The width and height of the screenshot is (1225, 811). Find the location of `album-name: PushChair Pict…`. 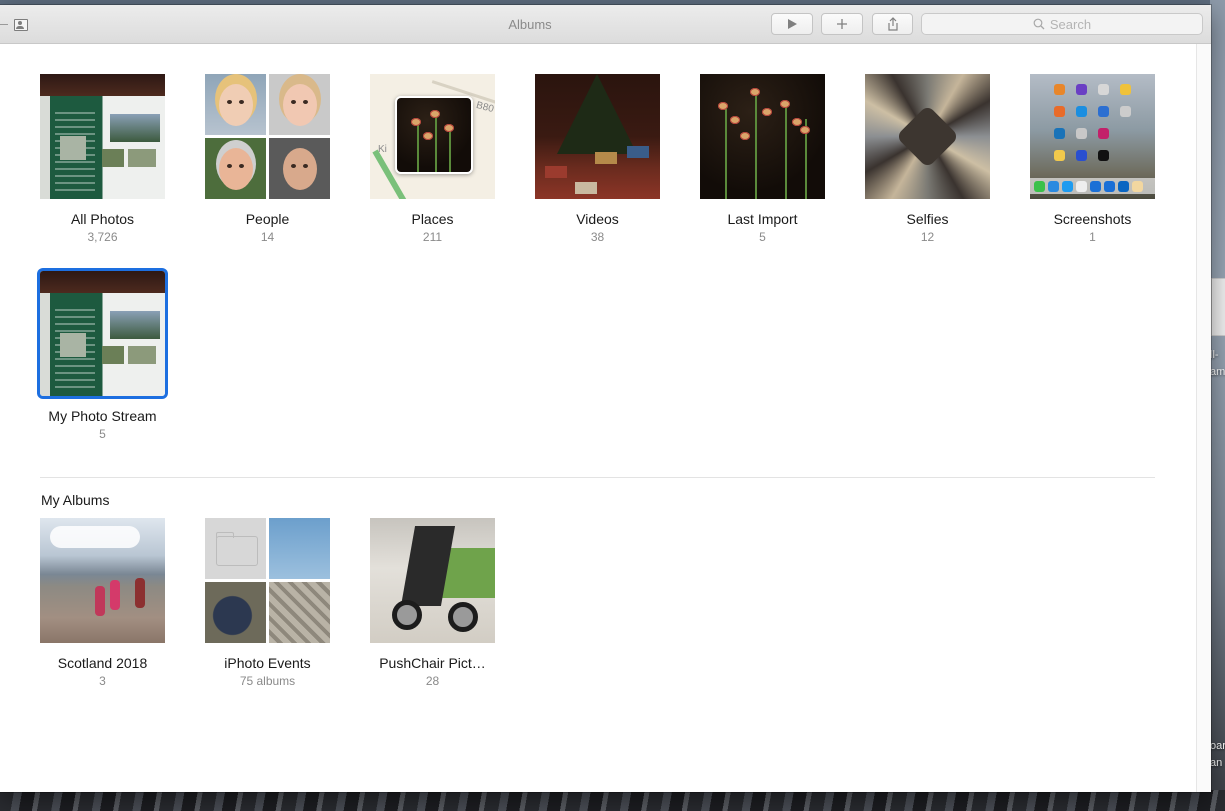

album-name: PushChair Pict… is located at coordinates (432, 663).